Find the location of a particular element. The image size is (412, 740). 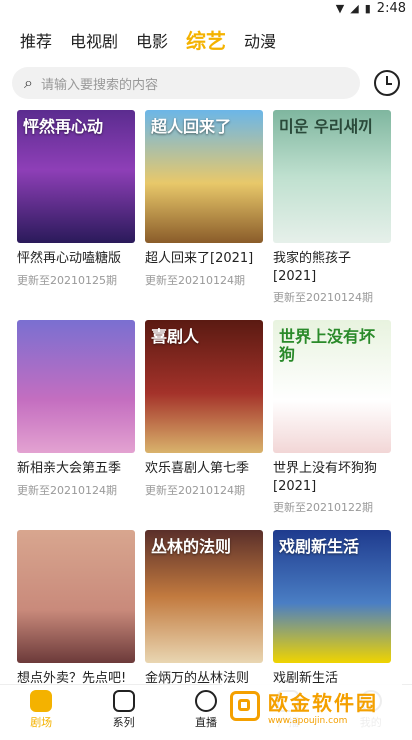

list-item: 怦然再心动 怦然再心动嗑糖版 更新至20210125期 is located at coordinates (76, 215).